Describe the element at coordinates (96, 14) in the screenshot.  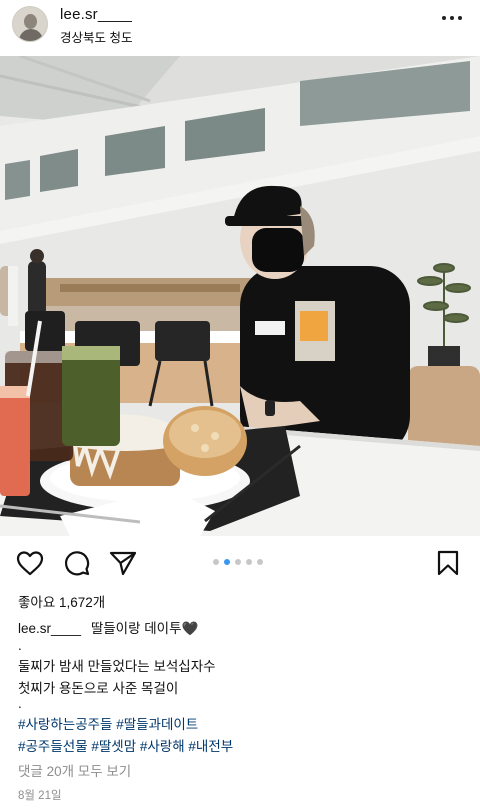
I see `post-username: lee.sr____` at that location.